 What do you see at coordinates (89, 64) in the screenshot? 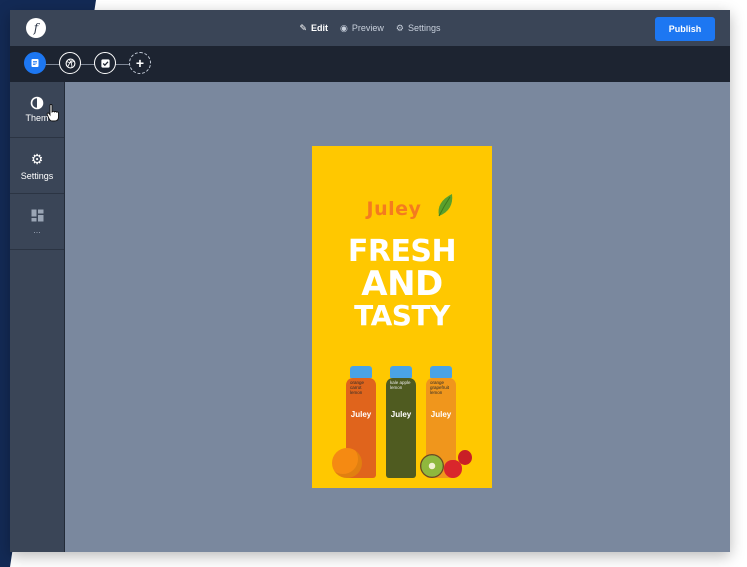
I see `toolbar-connector-line` at bounding box center [89, 64].